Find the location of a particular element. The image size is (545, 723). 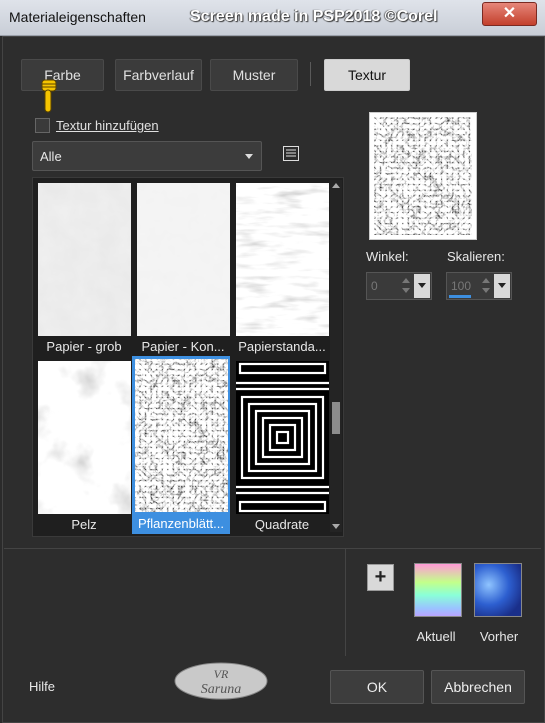

current-material-swatch is located at coordinates (438, 590).